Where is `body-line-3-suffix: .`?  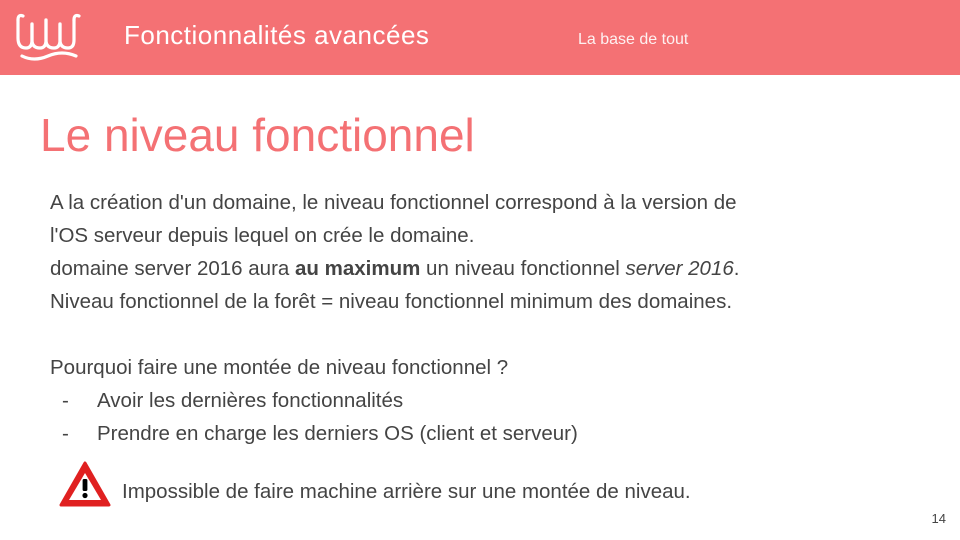
body-line-3-suffix: . is located at coordinates (736, 268).